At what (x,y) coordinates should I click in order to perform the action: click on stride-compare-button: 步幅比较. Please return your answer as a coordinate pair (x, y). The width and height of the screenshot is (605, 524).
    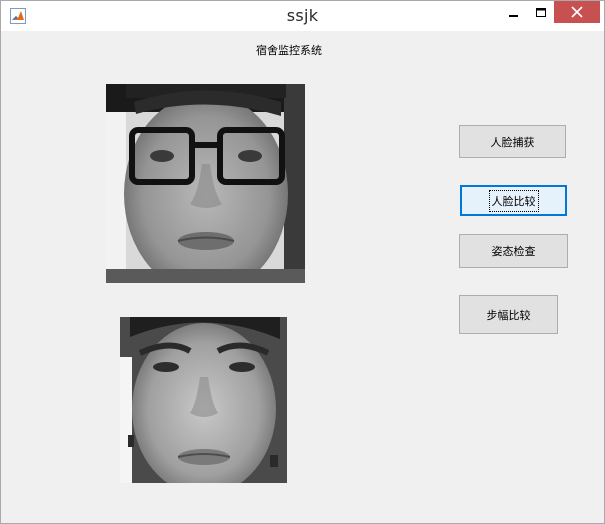
    Looking at the image, I should click on (508, 314).